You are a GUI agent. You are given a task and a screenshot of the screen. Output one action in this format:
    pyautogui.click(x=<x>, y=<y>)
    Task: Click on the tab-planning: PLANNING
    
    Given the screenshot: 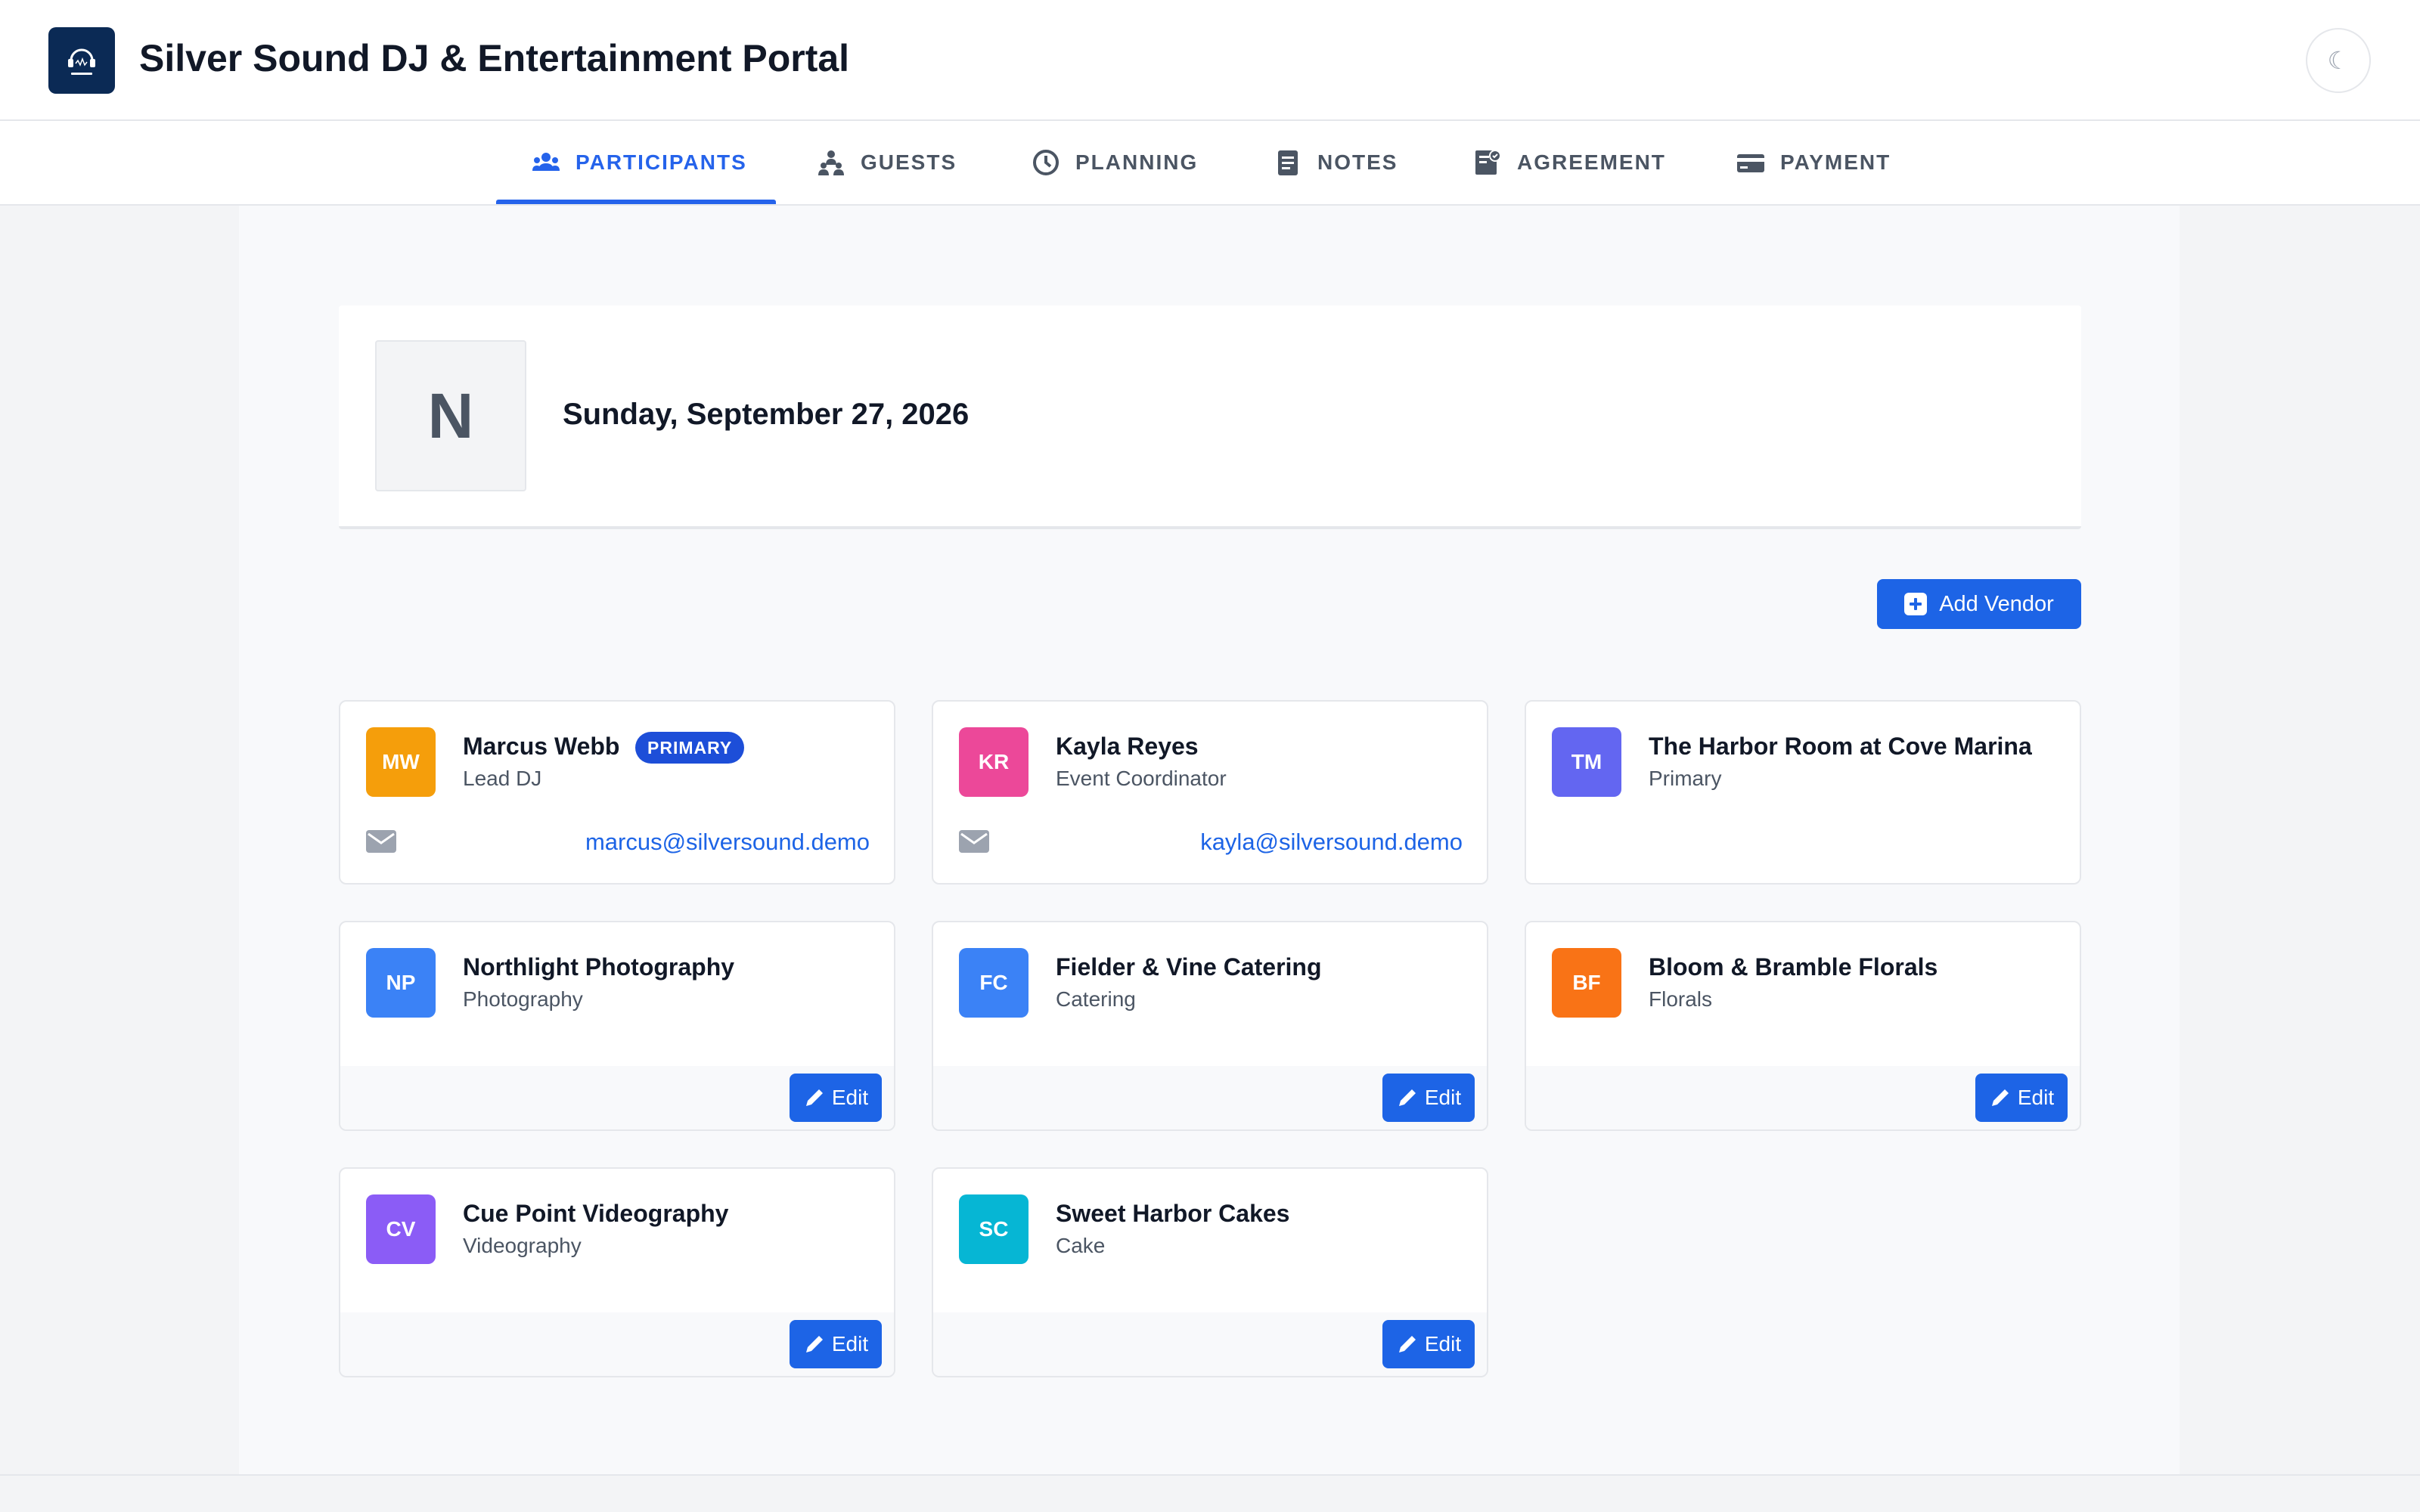 What is the action you would take?
    pyautogui.click(x=1115, y=162)
    